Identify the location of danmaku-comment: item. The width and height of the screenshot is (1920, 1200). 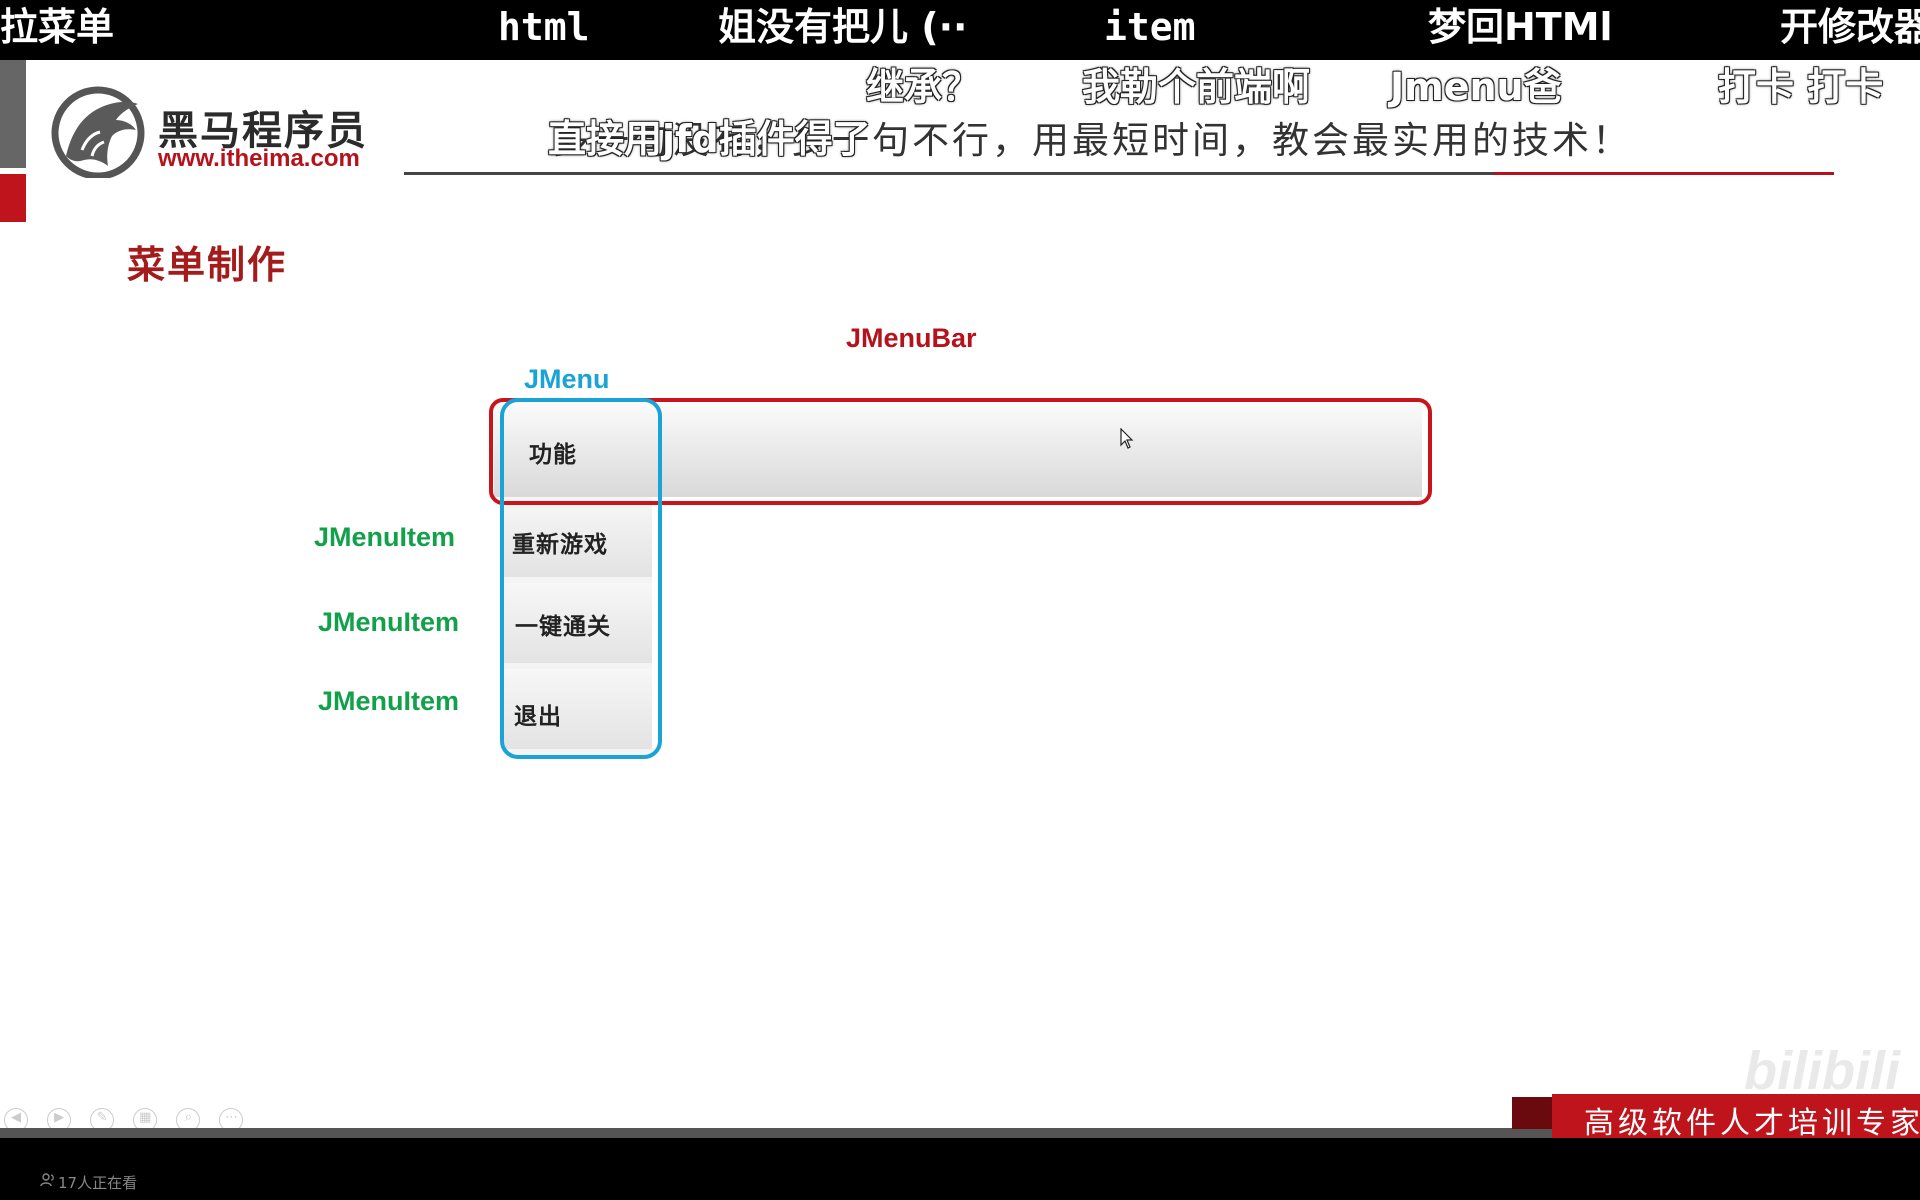
(1150, 27).